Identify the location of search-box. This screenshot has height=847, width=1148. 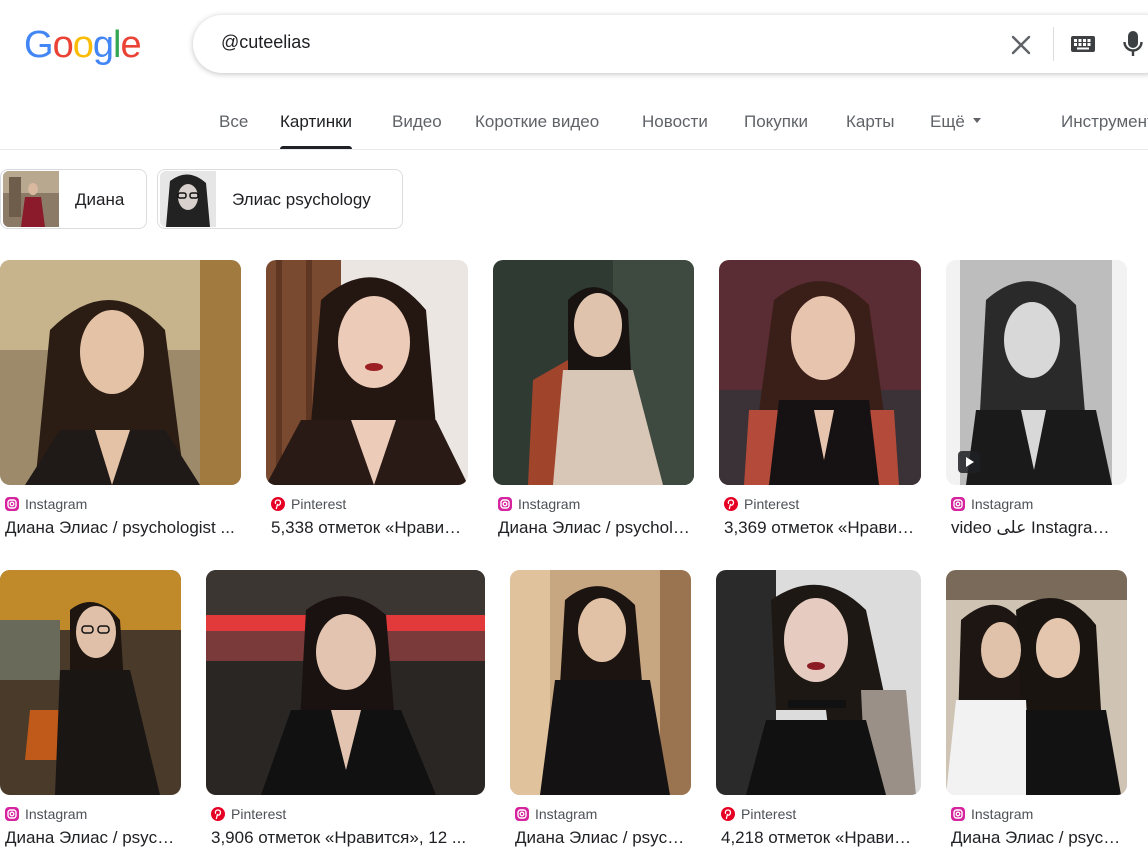
(670, 44).